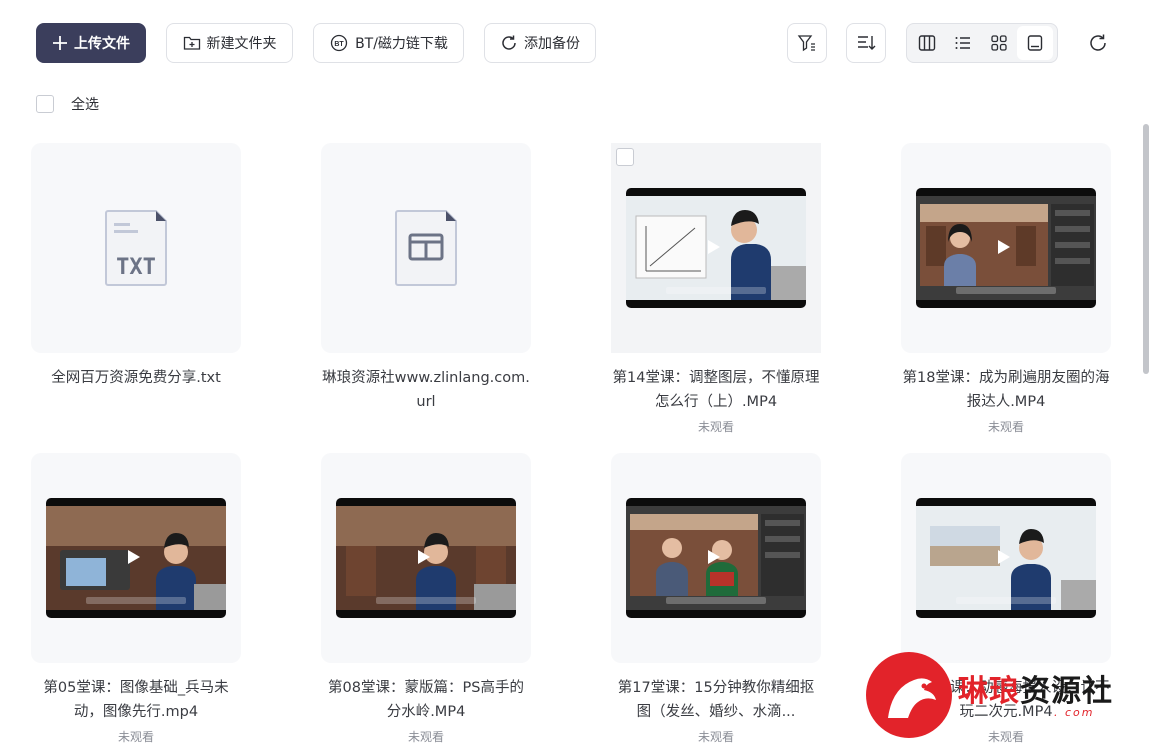 The height and width of the screenshot is (755, 1152). I want to click on file-name: 第14堂课：调整图层，不懂原理怎么行（上）.MP4, so click(716, 390).